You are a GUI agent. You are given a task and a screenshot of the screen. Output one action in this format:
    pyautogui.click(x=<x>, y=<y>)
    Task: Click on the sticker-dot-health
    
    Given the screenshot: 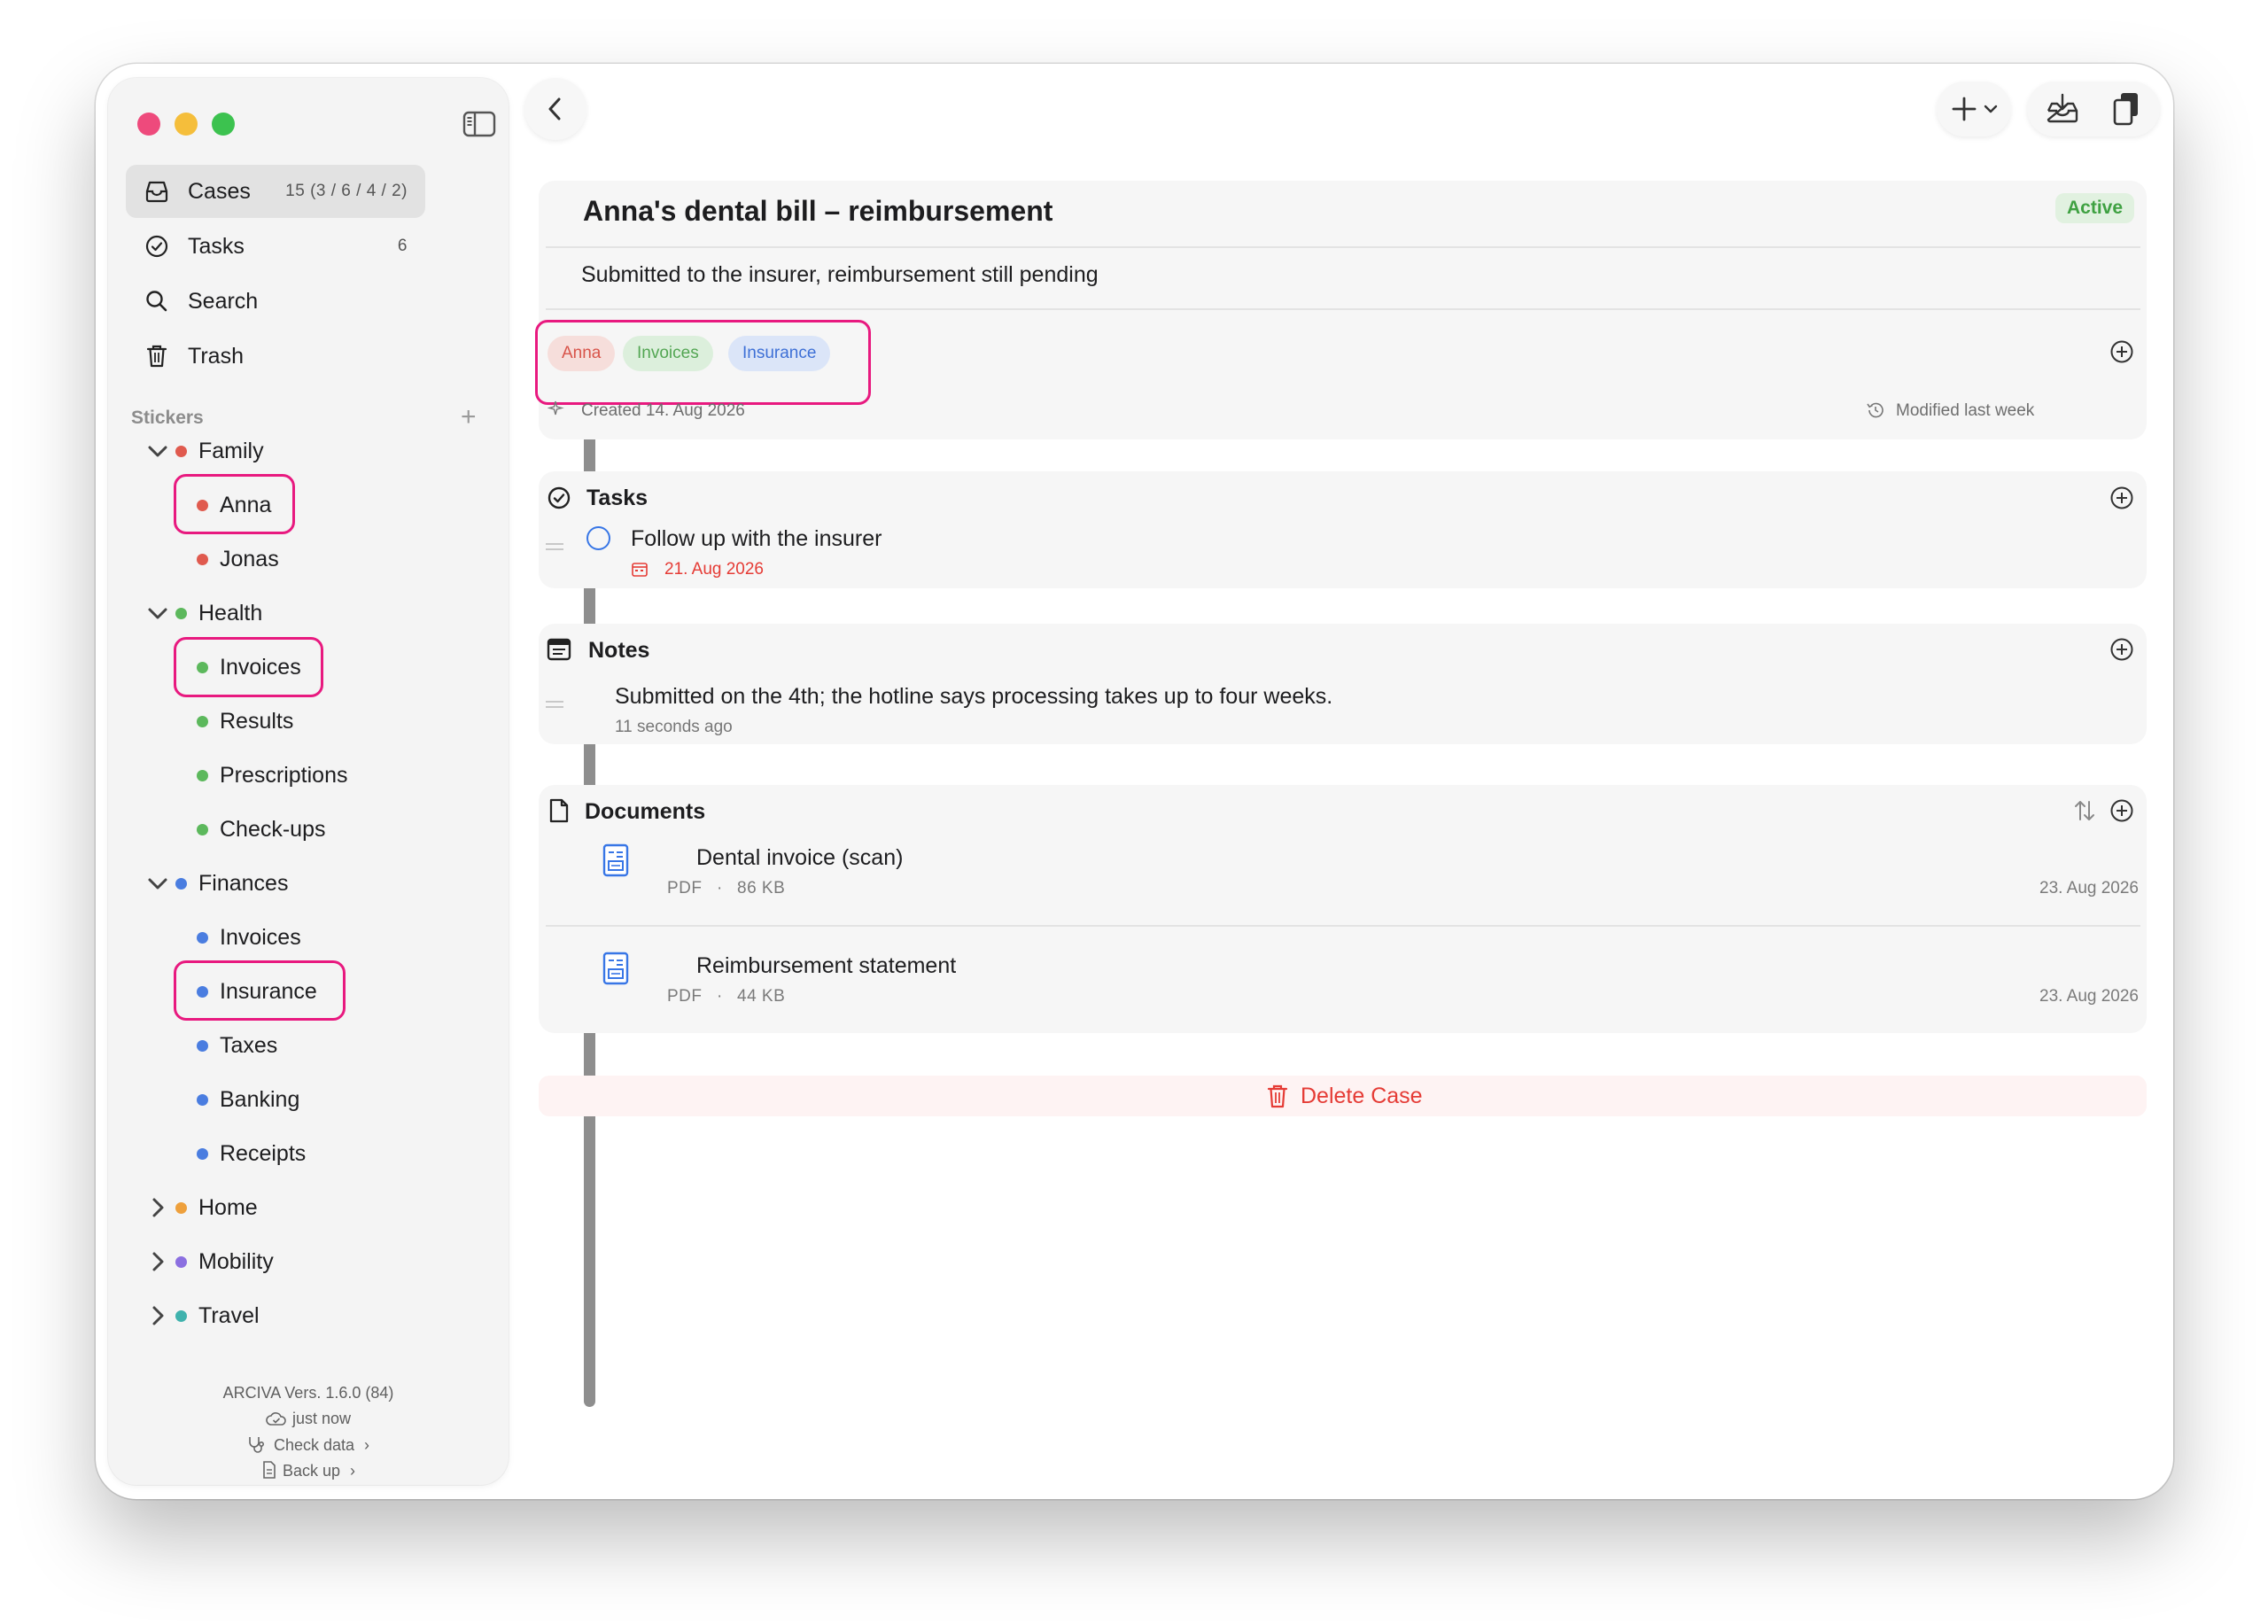 What is the action you would take?
    pyautogui.click(x=181, y=613)
    